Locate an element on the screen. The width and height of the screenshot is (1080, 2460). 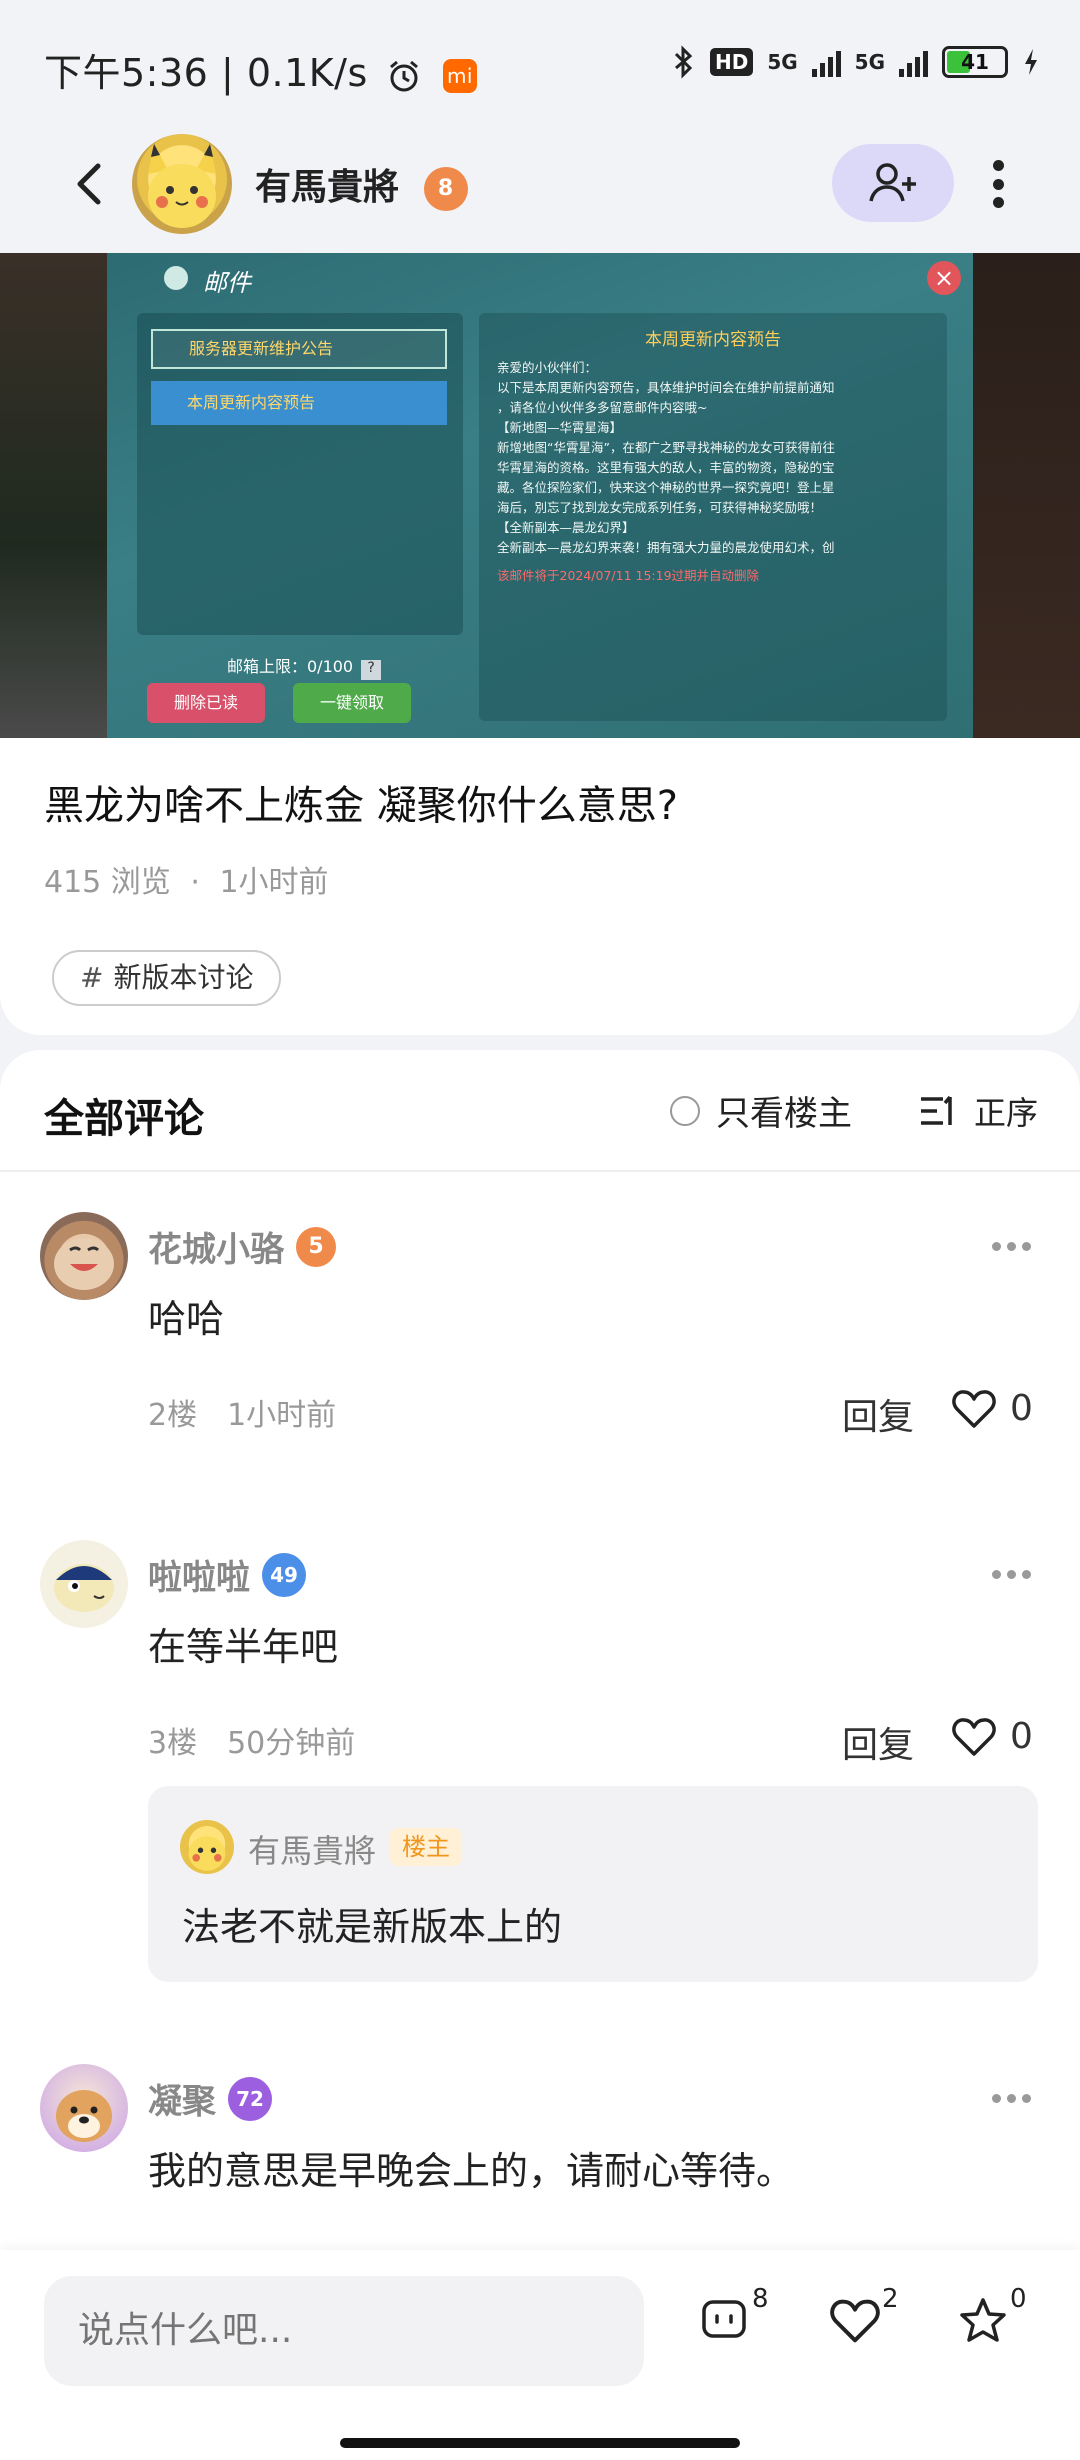
view-count: 415 浏览 is located at coordinates (107, 882).